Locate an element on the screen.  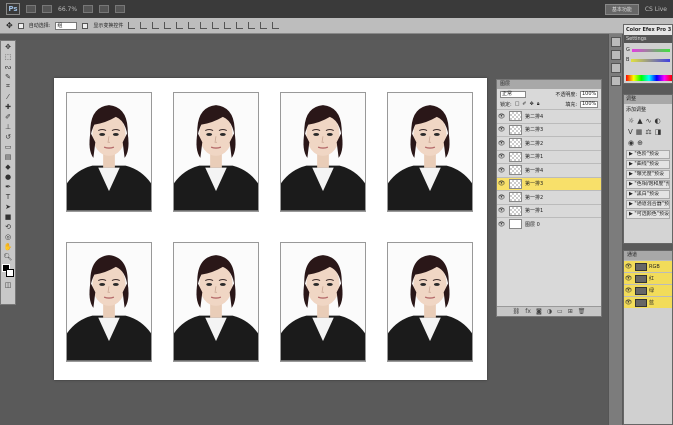
show-transform-checkbox is located at coordinates (85, 25).